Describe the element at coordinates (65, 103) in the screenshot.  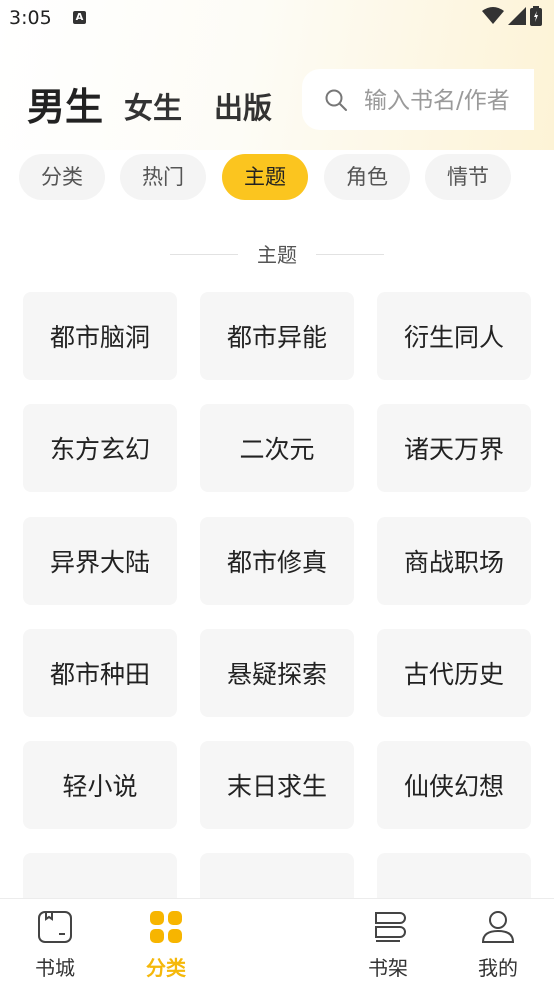
I see `tab-male: 男生` at that location.